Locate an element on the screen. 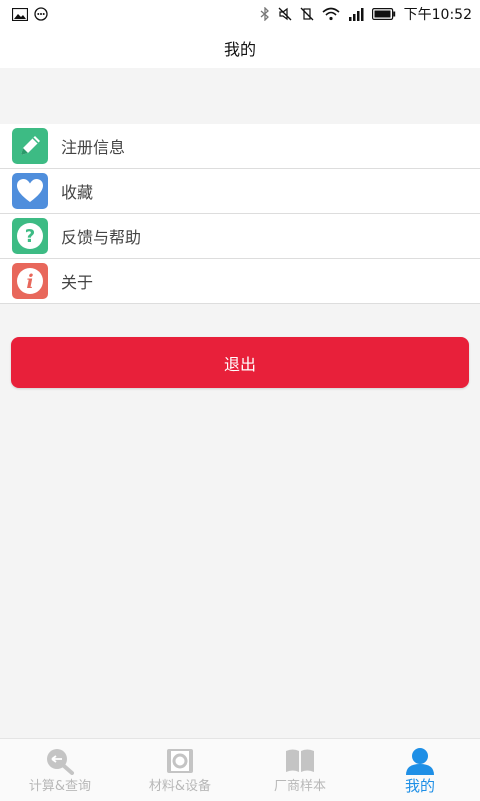 Image resolution: width=480 pixels, height=801 pixels. material-equipment-icon is located at coordinates (180, 761).